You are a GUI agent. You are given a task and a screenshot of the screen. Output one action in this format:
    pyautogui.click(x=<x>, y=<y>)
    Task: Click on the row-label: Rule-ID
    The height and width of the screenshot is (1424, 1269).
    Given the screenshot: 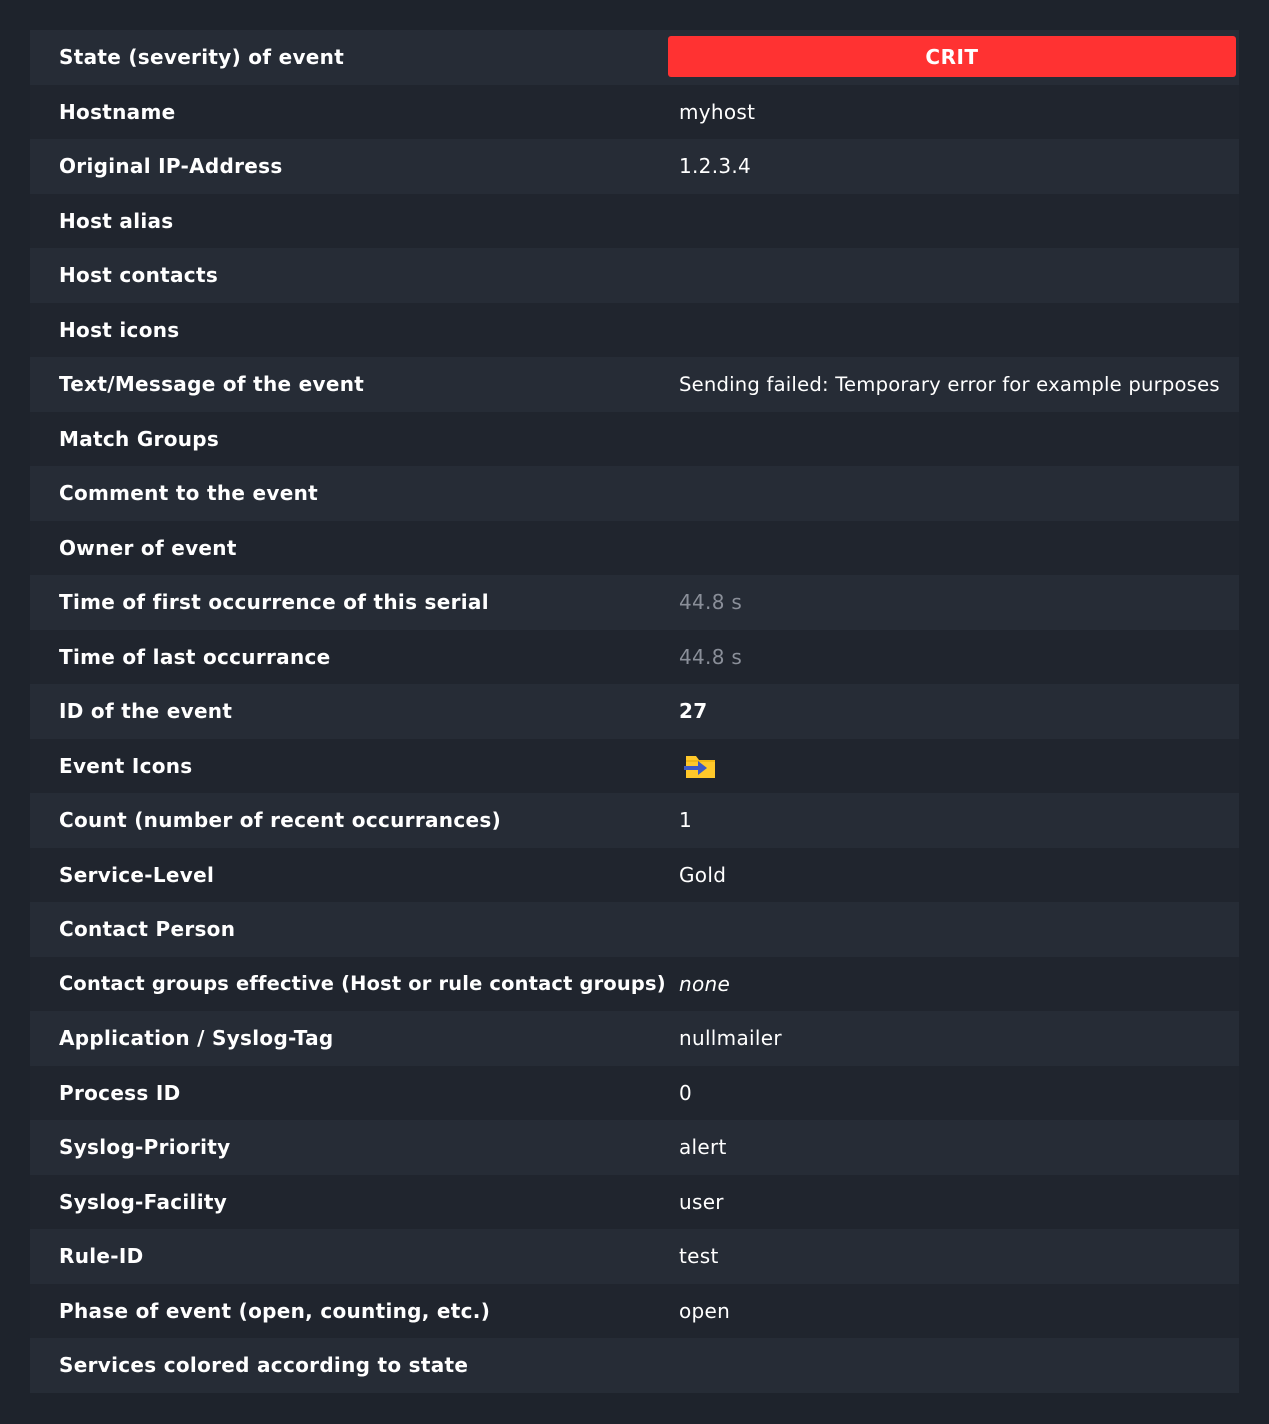 What is the action you would take?
    pyautogui.click(x=101, y=1256)
    